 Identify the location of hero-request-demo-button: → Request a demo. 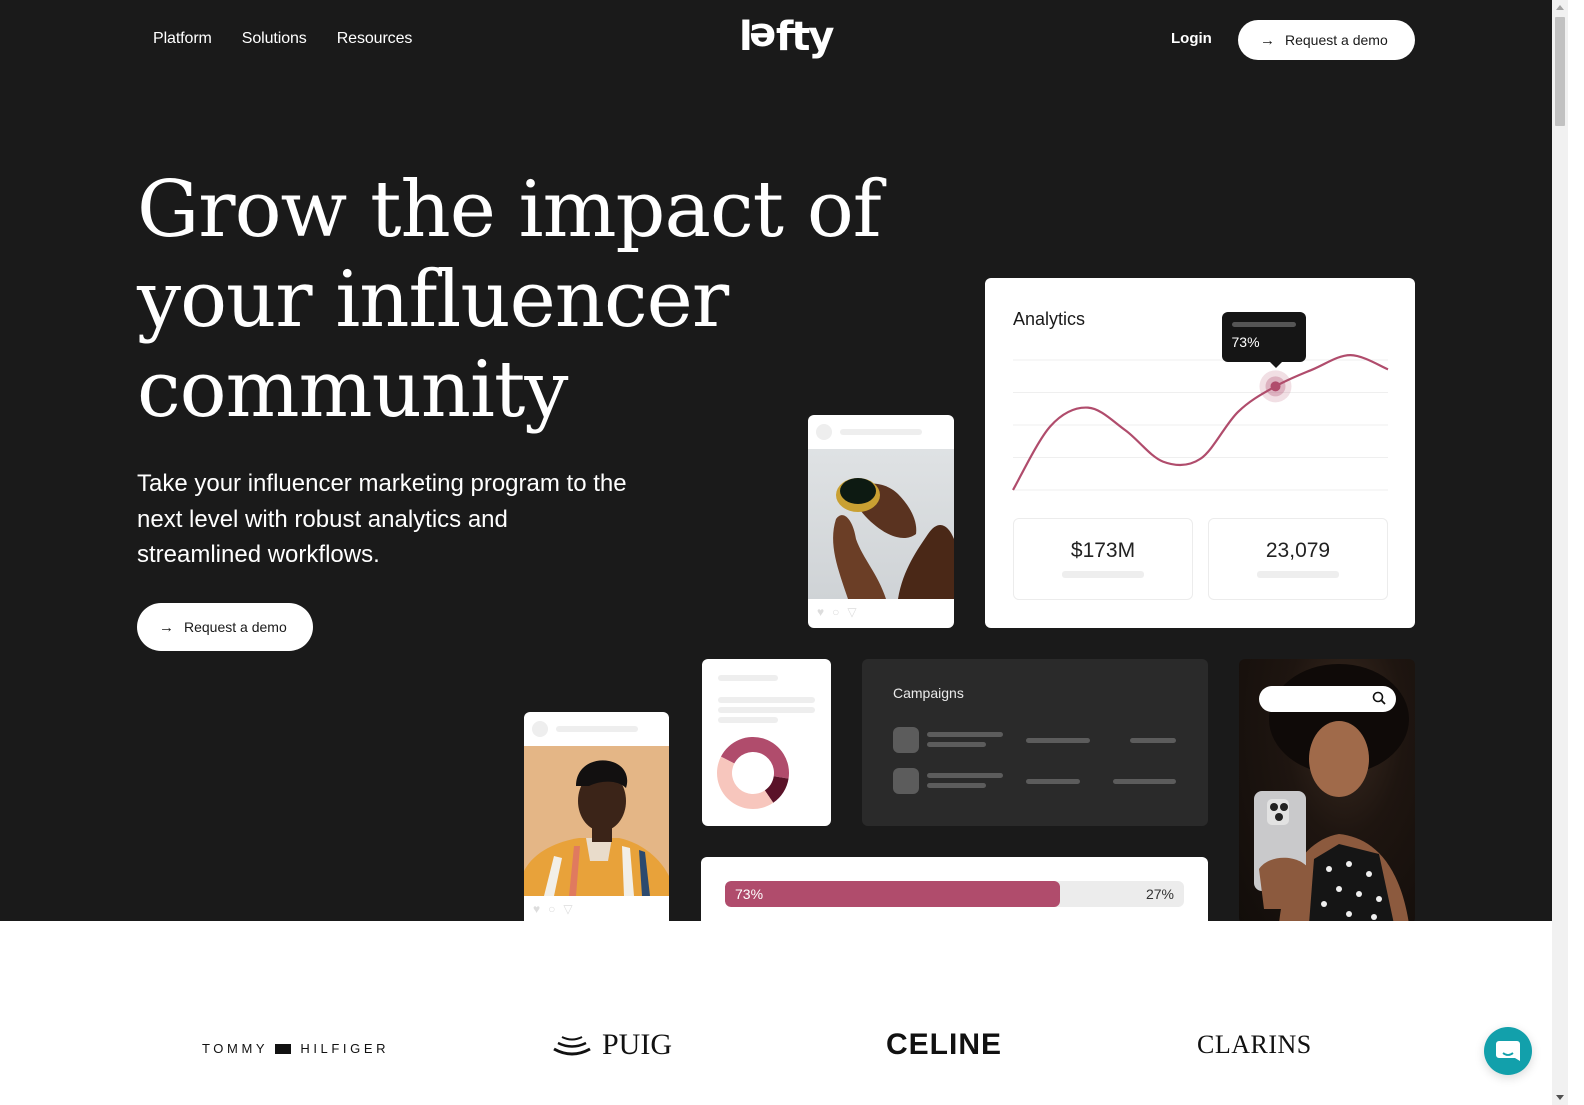
(225, 627).